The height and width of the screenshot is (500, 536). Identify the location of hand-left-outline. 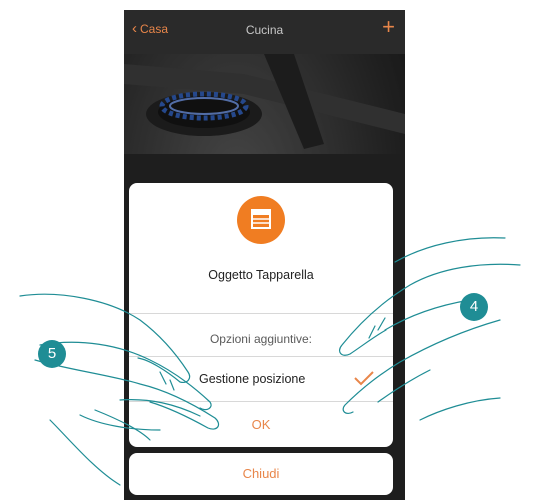
(105, 338).